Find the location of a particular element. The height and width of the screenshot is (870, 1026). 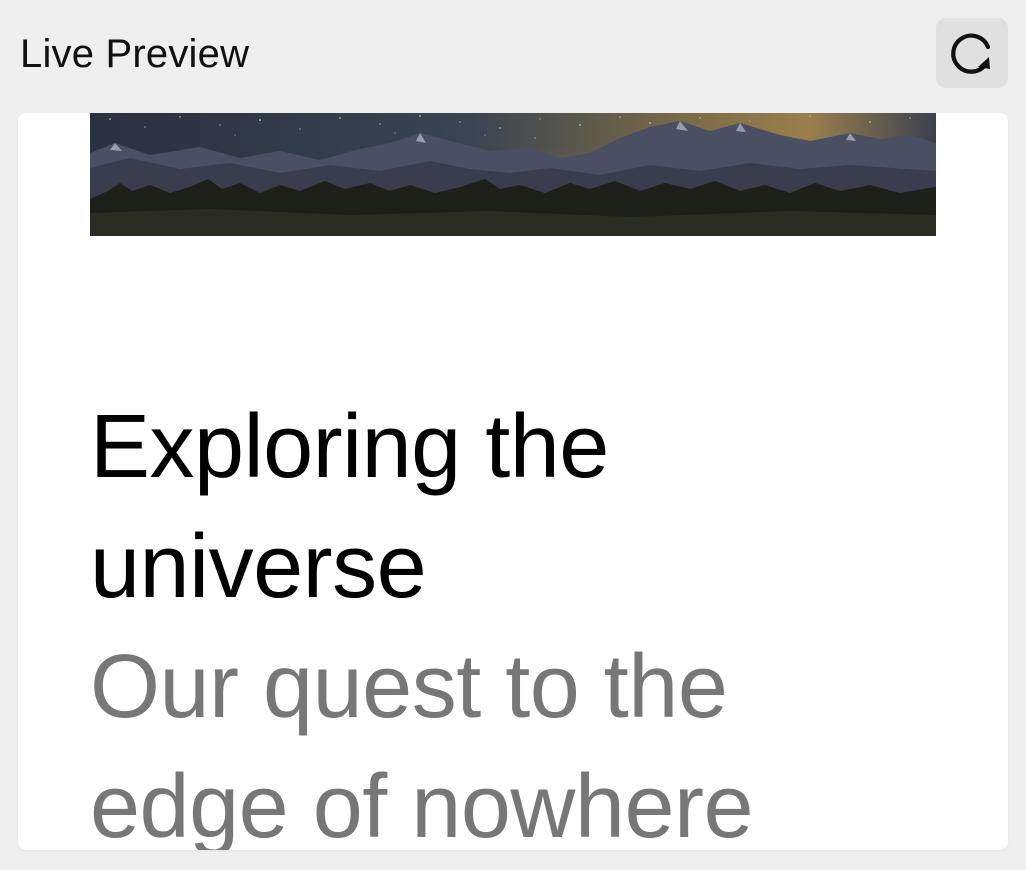

preview-header: Live Preview is located at coordinates (513, 54).